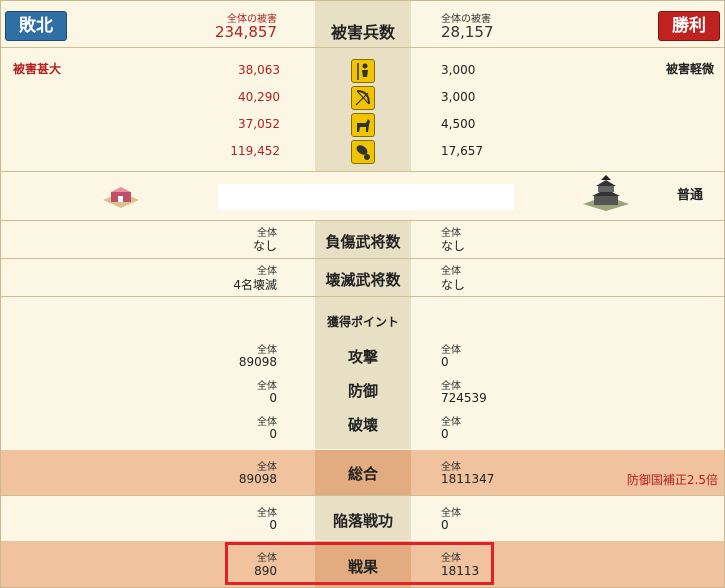 The image size is (725, 588). Describe the element at coordinates (363, 98) in the screenshot. I see `bow-icon` at that location.